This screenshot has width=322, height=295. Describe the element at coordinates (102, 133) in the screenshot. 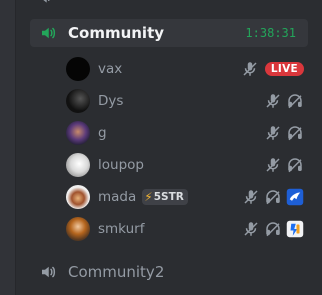

I see `username: g` at that location.